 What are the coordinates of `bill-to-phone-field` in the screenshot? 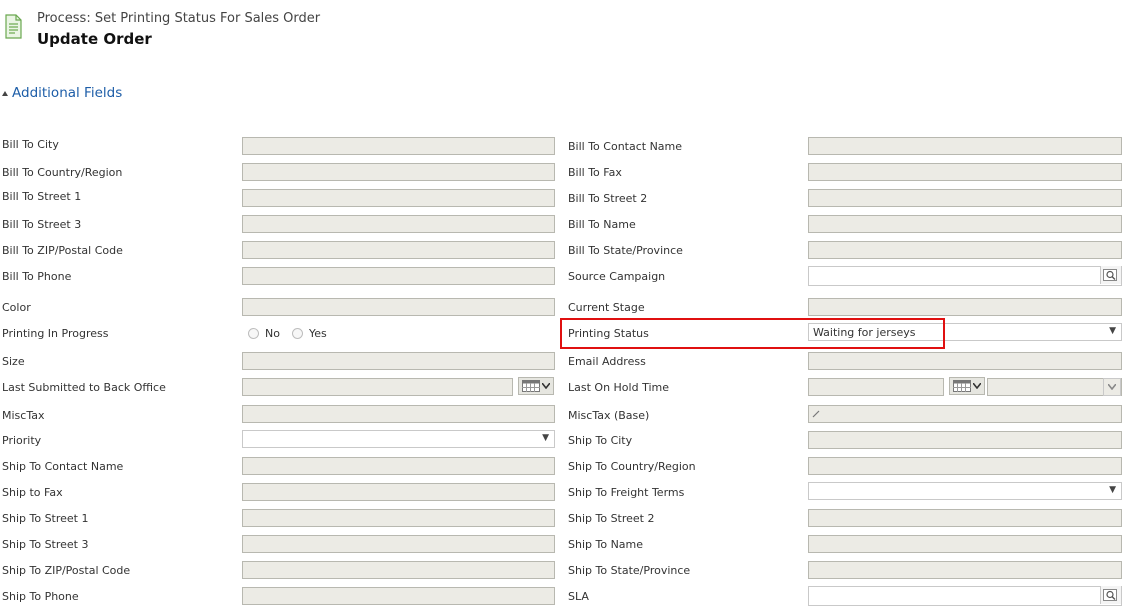 It's located at (398, 276).